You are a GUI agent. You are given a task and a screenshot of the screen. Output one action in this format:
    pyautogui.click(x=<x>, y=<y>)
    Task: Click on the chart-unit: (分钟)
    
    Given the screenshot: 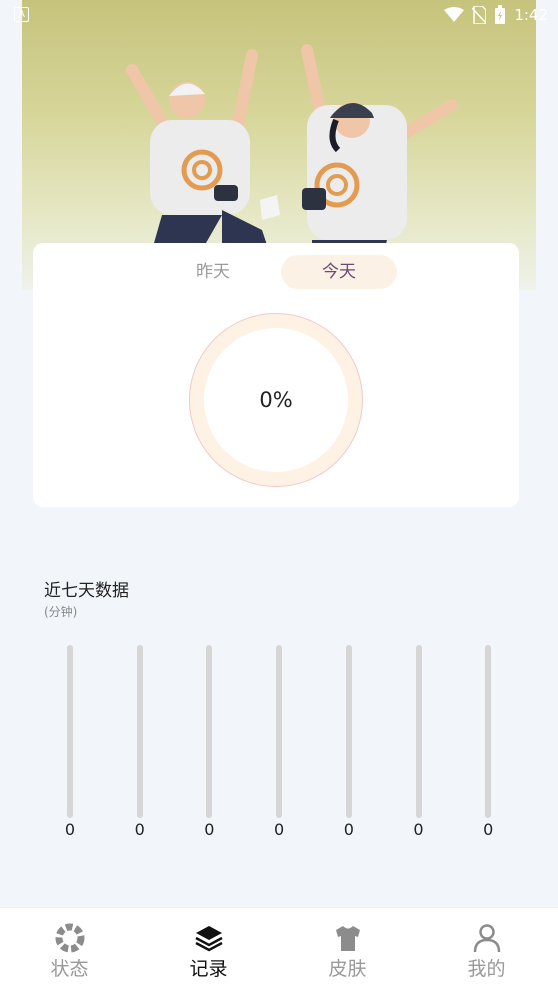 What is the action you would take?
    pyautogui.click(x=61, y=612)
    